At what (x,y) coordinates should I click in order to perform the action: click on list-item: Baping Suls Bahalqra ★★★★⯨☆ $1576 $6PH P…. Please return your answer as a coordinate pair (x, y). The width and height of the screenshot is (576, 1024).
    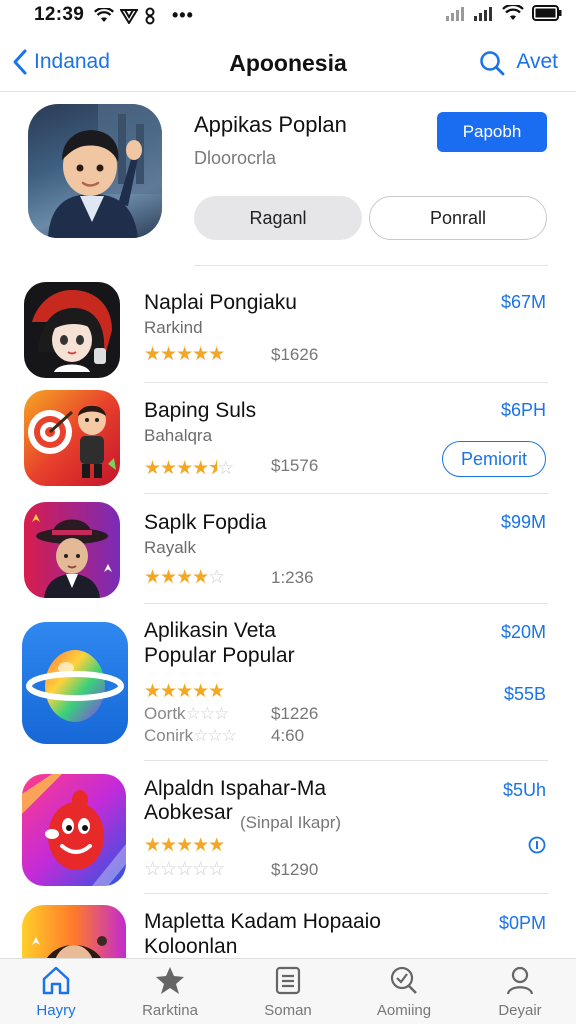
    Looking at the image, I should click on (288, 442).